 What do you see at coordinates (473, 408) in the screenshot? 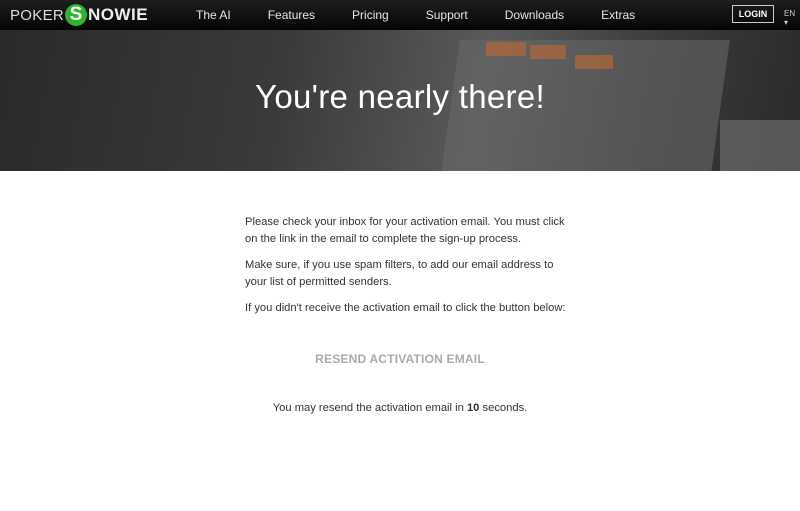
I see `timer-seconds: 10` at bounding box center [473, 408].